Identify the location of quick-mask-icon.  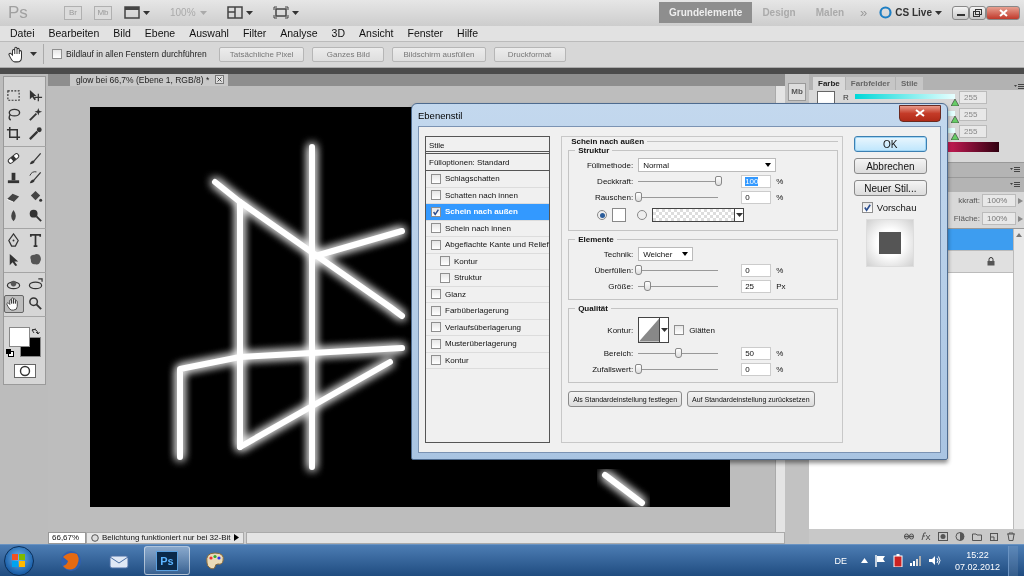
(24, 370).